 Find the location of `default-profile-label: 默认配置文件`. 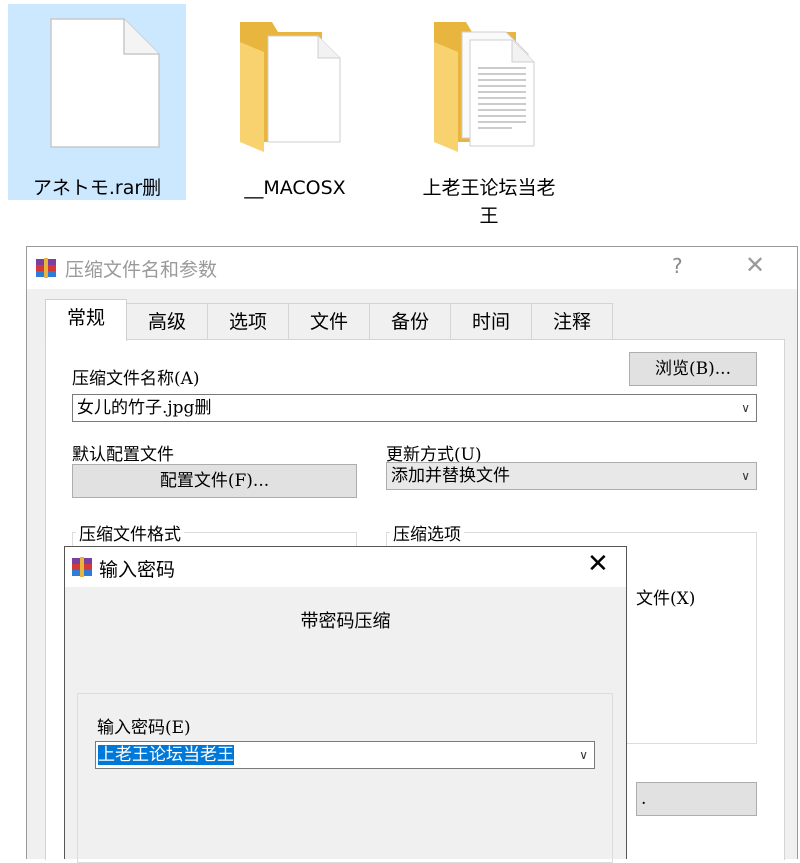

default-profile-label: 默认配置文件 is located at coordinates (123, 455).